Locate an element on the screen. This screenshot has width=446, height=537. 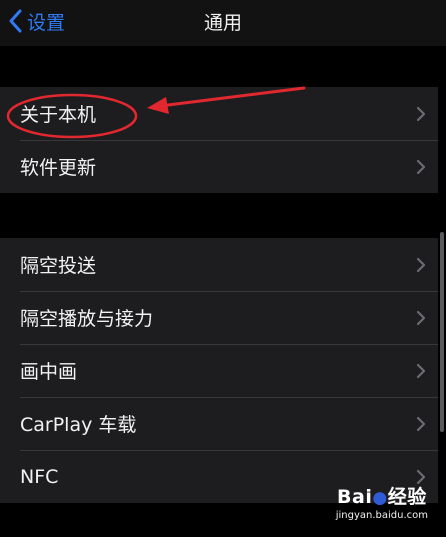
row-label: NFC is located at coordinates (39, 476).